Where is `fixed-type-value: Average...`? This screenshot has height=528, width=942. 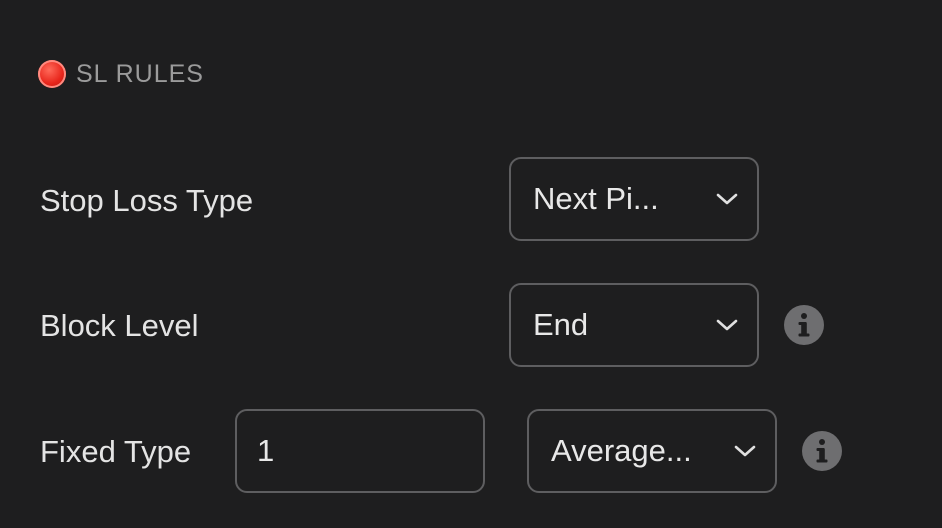 fixed-type-value: Average... is located at coordinates (621, 450).